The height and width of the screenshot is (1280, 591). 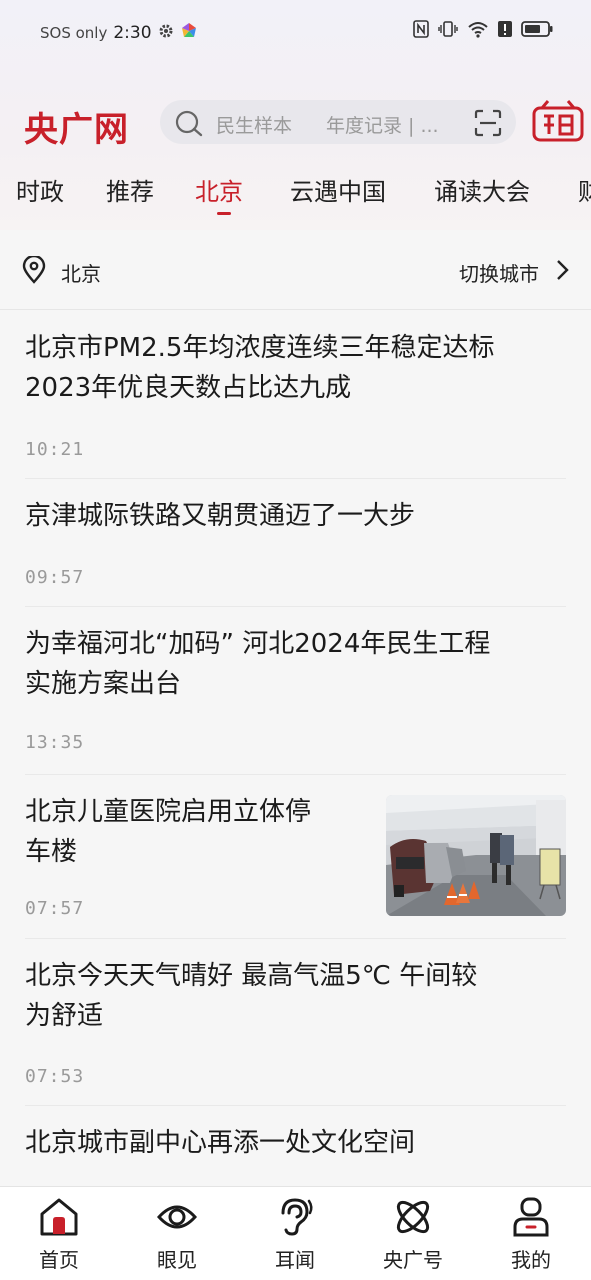 What do you see at coordinates (168, 812) in the screenshot?
I see `news-title-line: 北京儿童医院启用立体停` at bounding box center [168, 812].